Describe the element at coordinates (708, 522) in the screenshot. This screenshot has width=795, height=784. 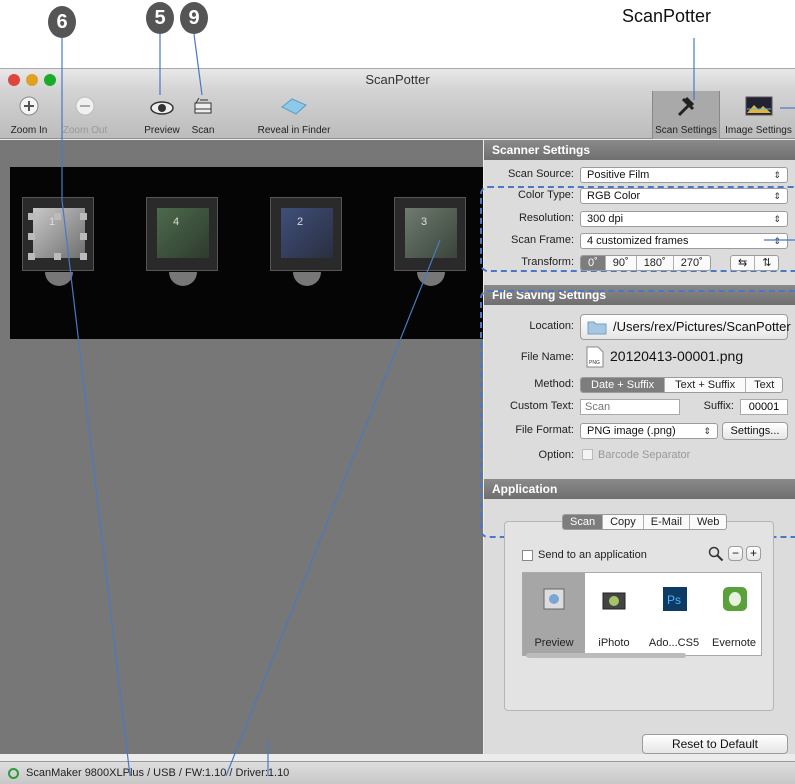
I see `tab-web: Web` at that location.